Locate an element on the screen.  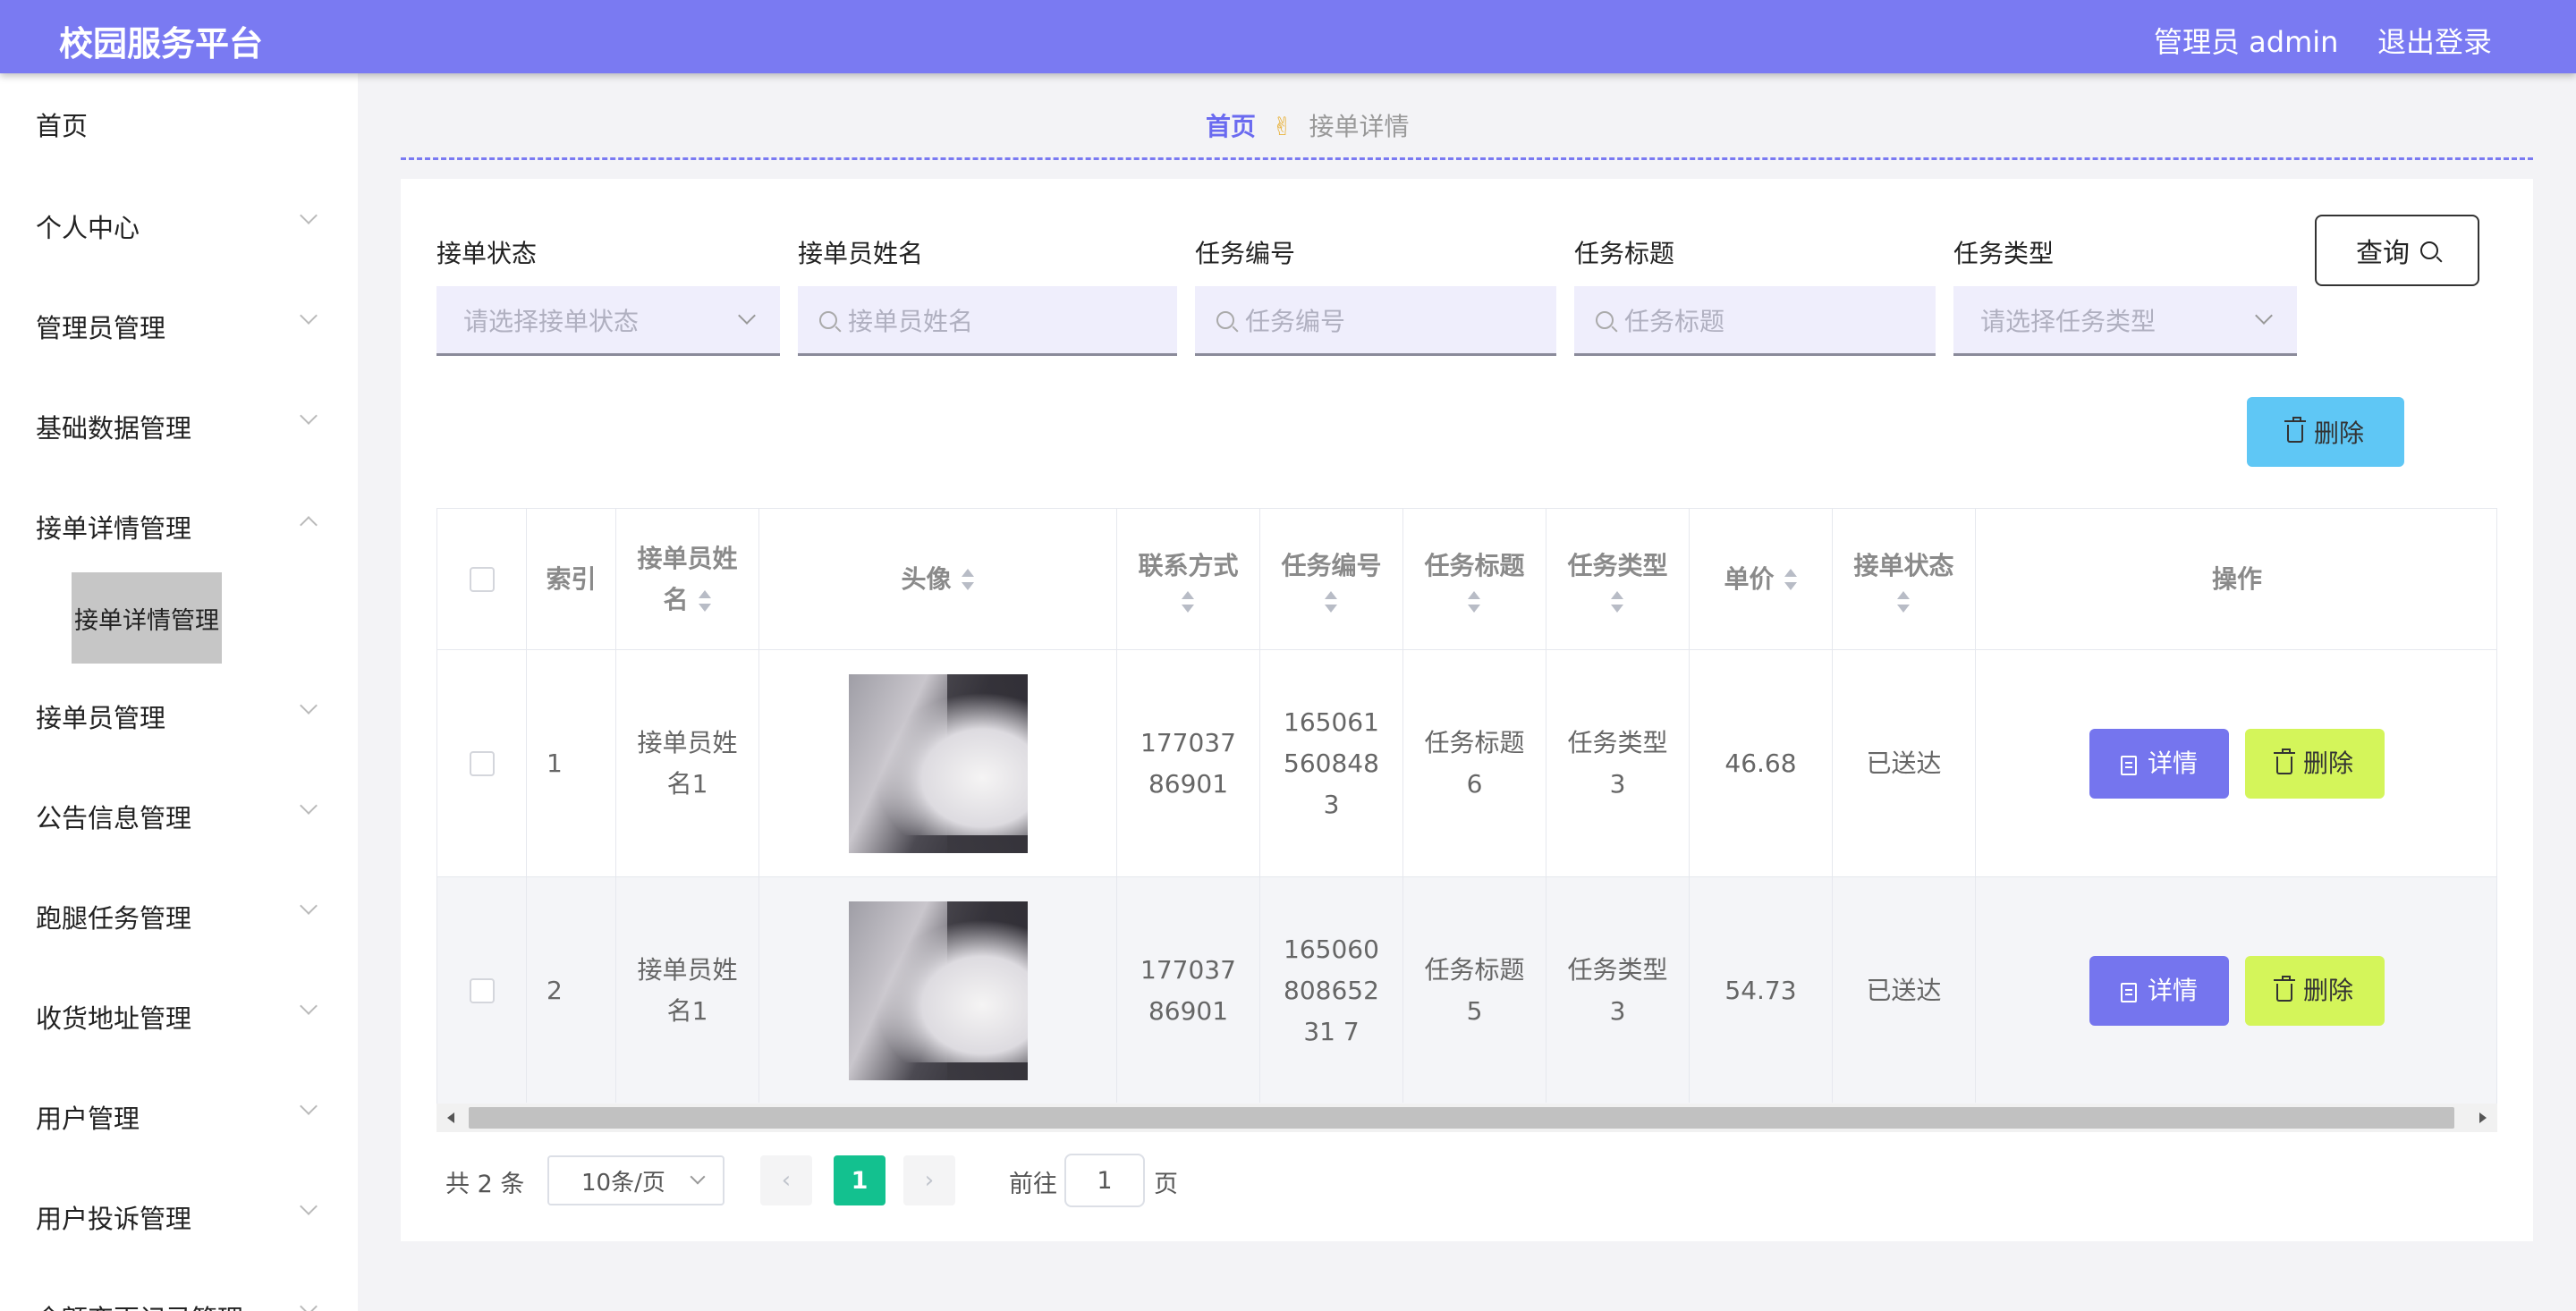
cell-task-title: 任务标题6 is located at coordinates (1474, 763).